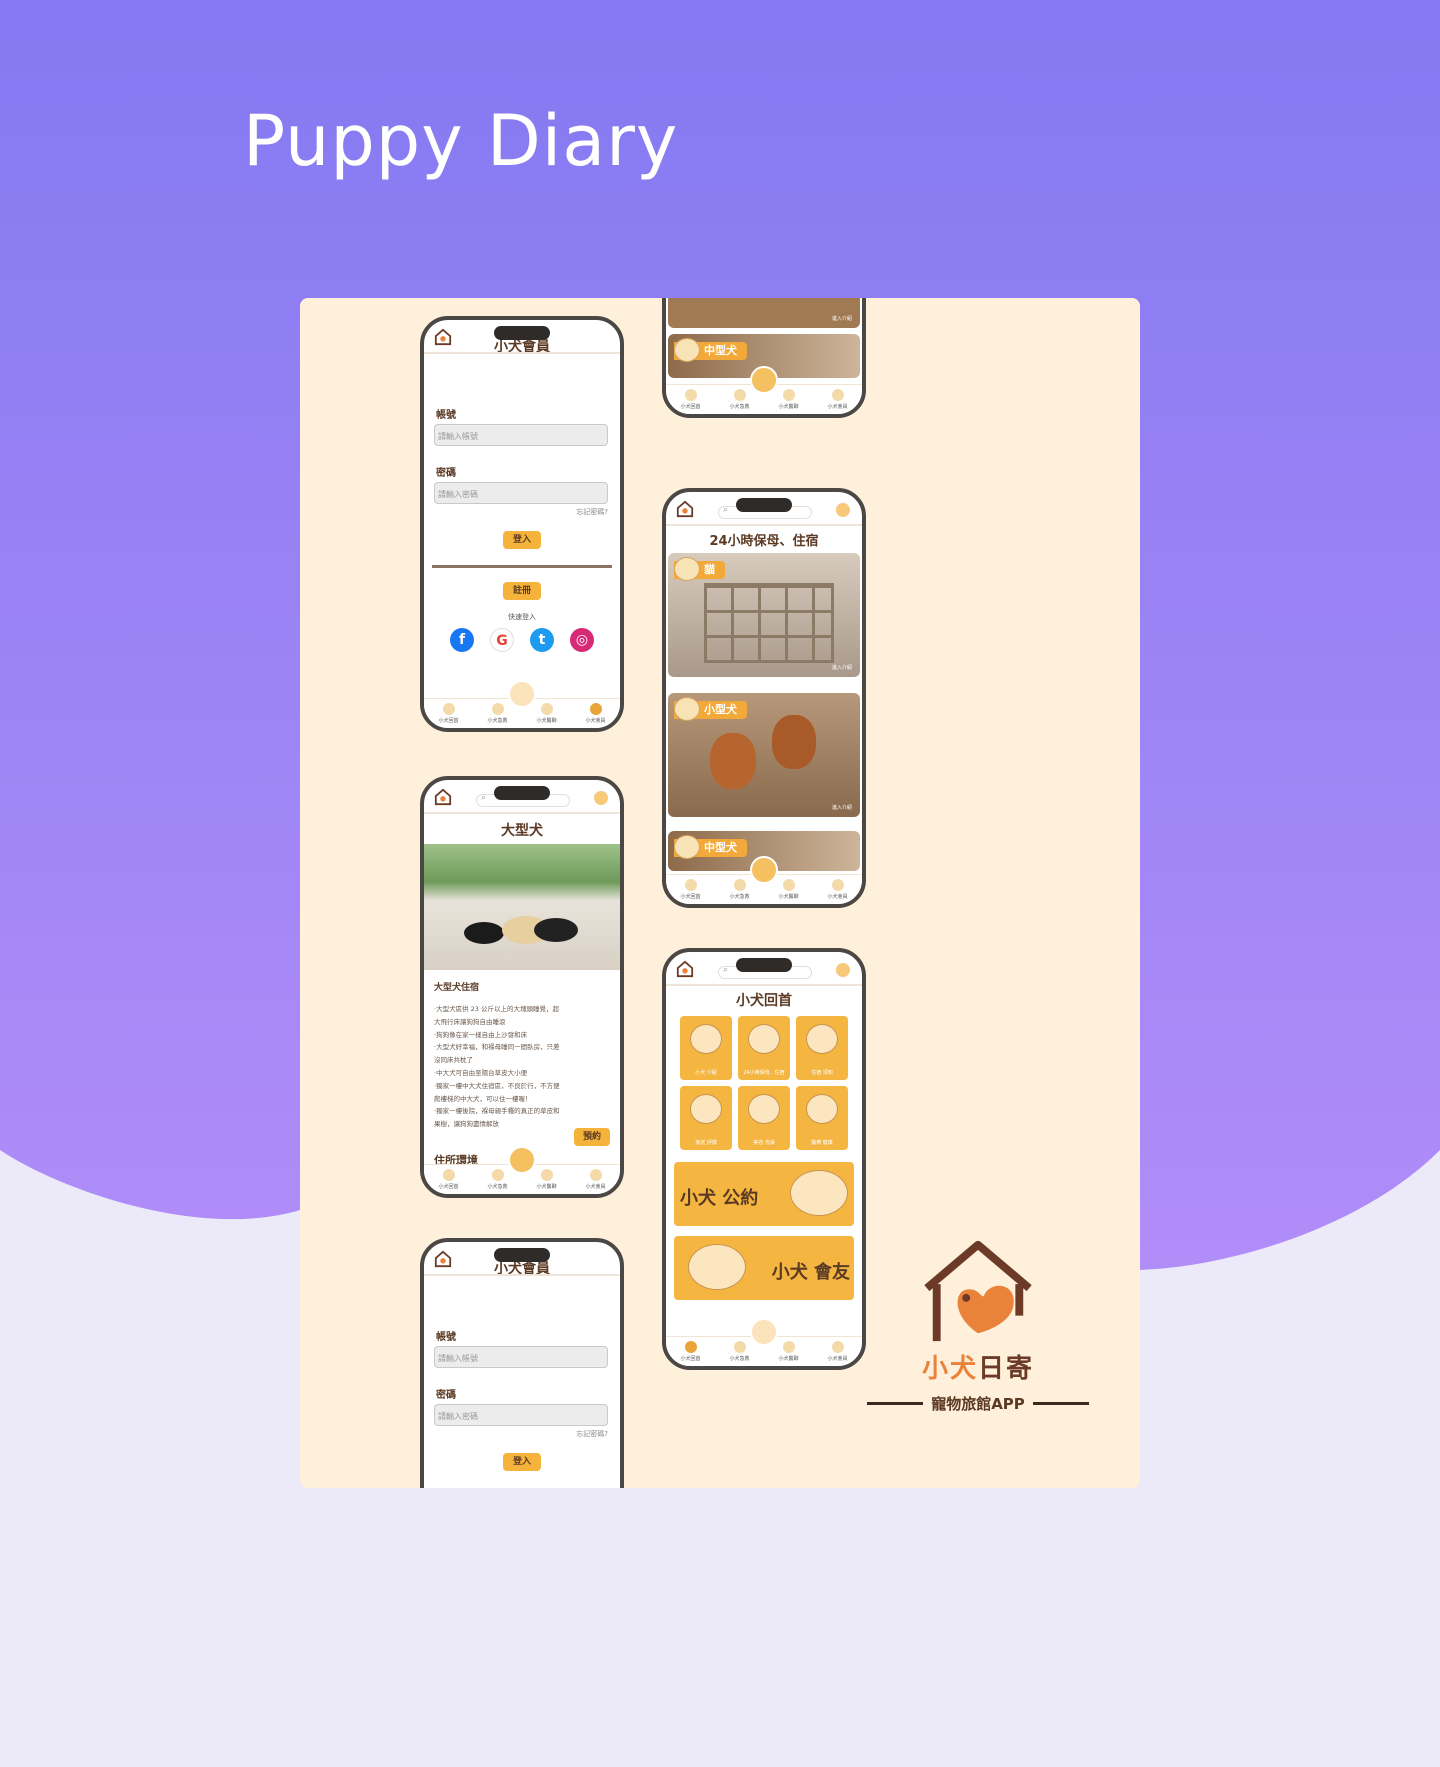 This screenshot has width=1440, height=1767. Describe the element at coordinates (764, 755) in the screenshot. I see `small-dog-card: 小型犬 進入介紹` at that location.